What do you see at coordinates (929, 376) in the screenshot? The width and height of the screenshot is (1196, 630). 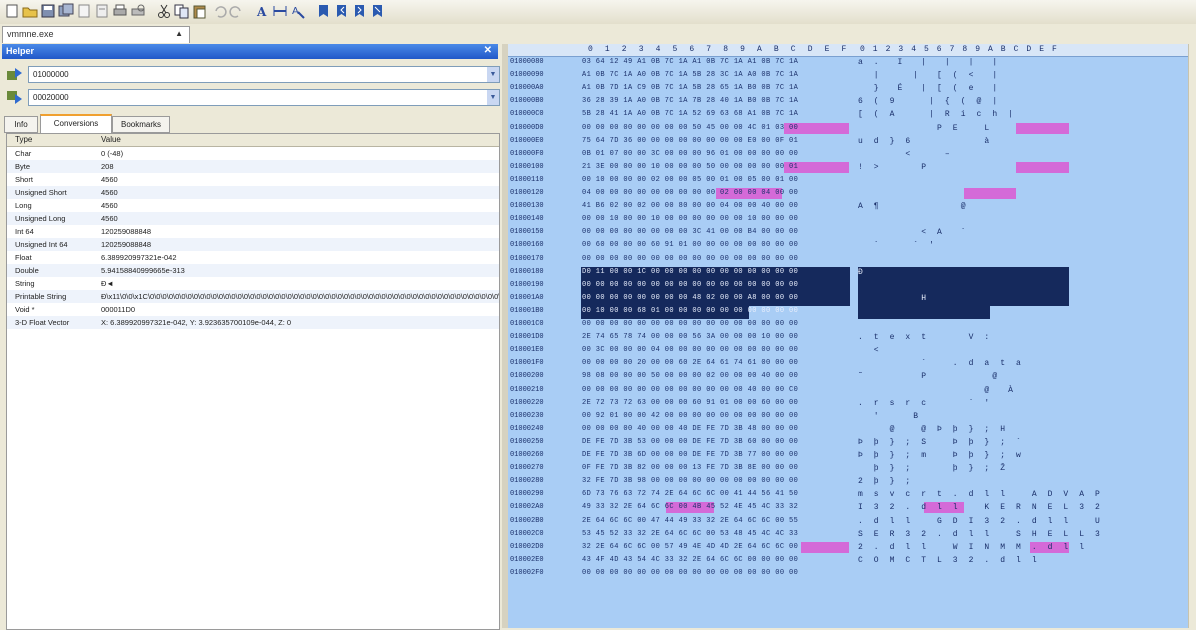 I see `ascii-text: ˜ P @` at bounding box center [929, 376].